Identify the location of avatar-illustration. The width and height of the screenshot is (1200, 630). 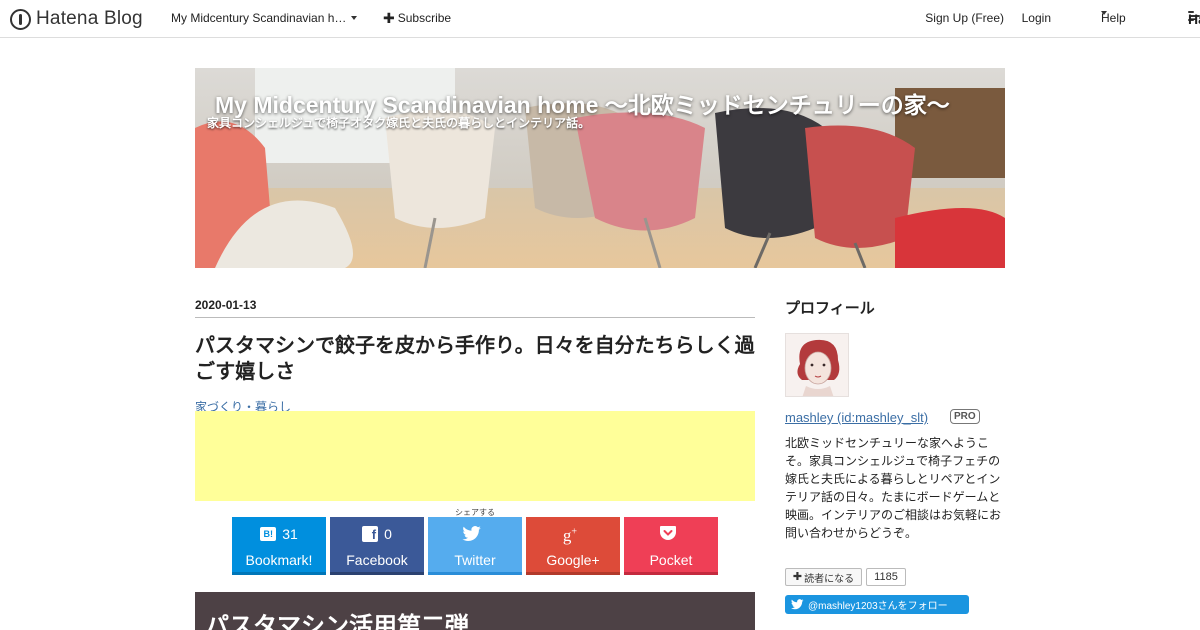
(817, 365).